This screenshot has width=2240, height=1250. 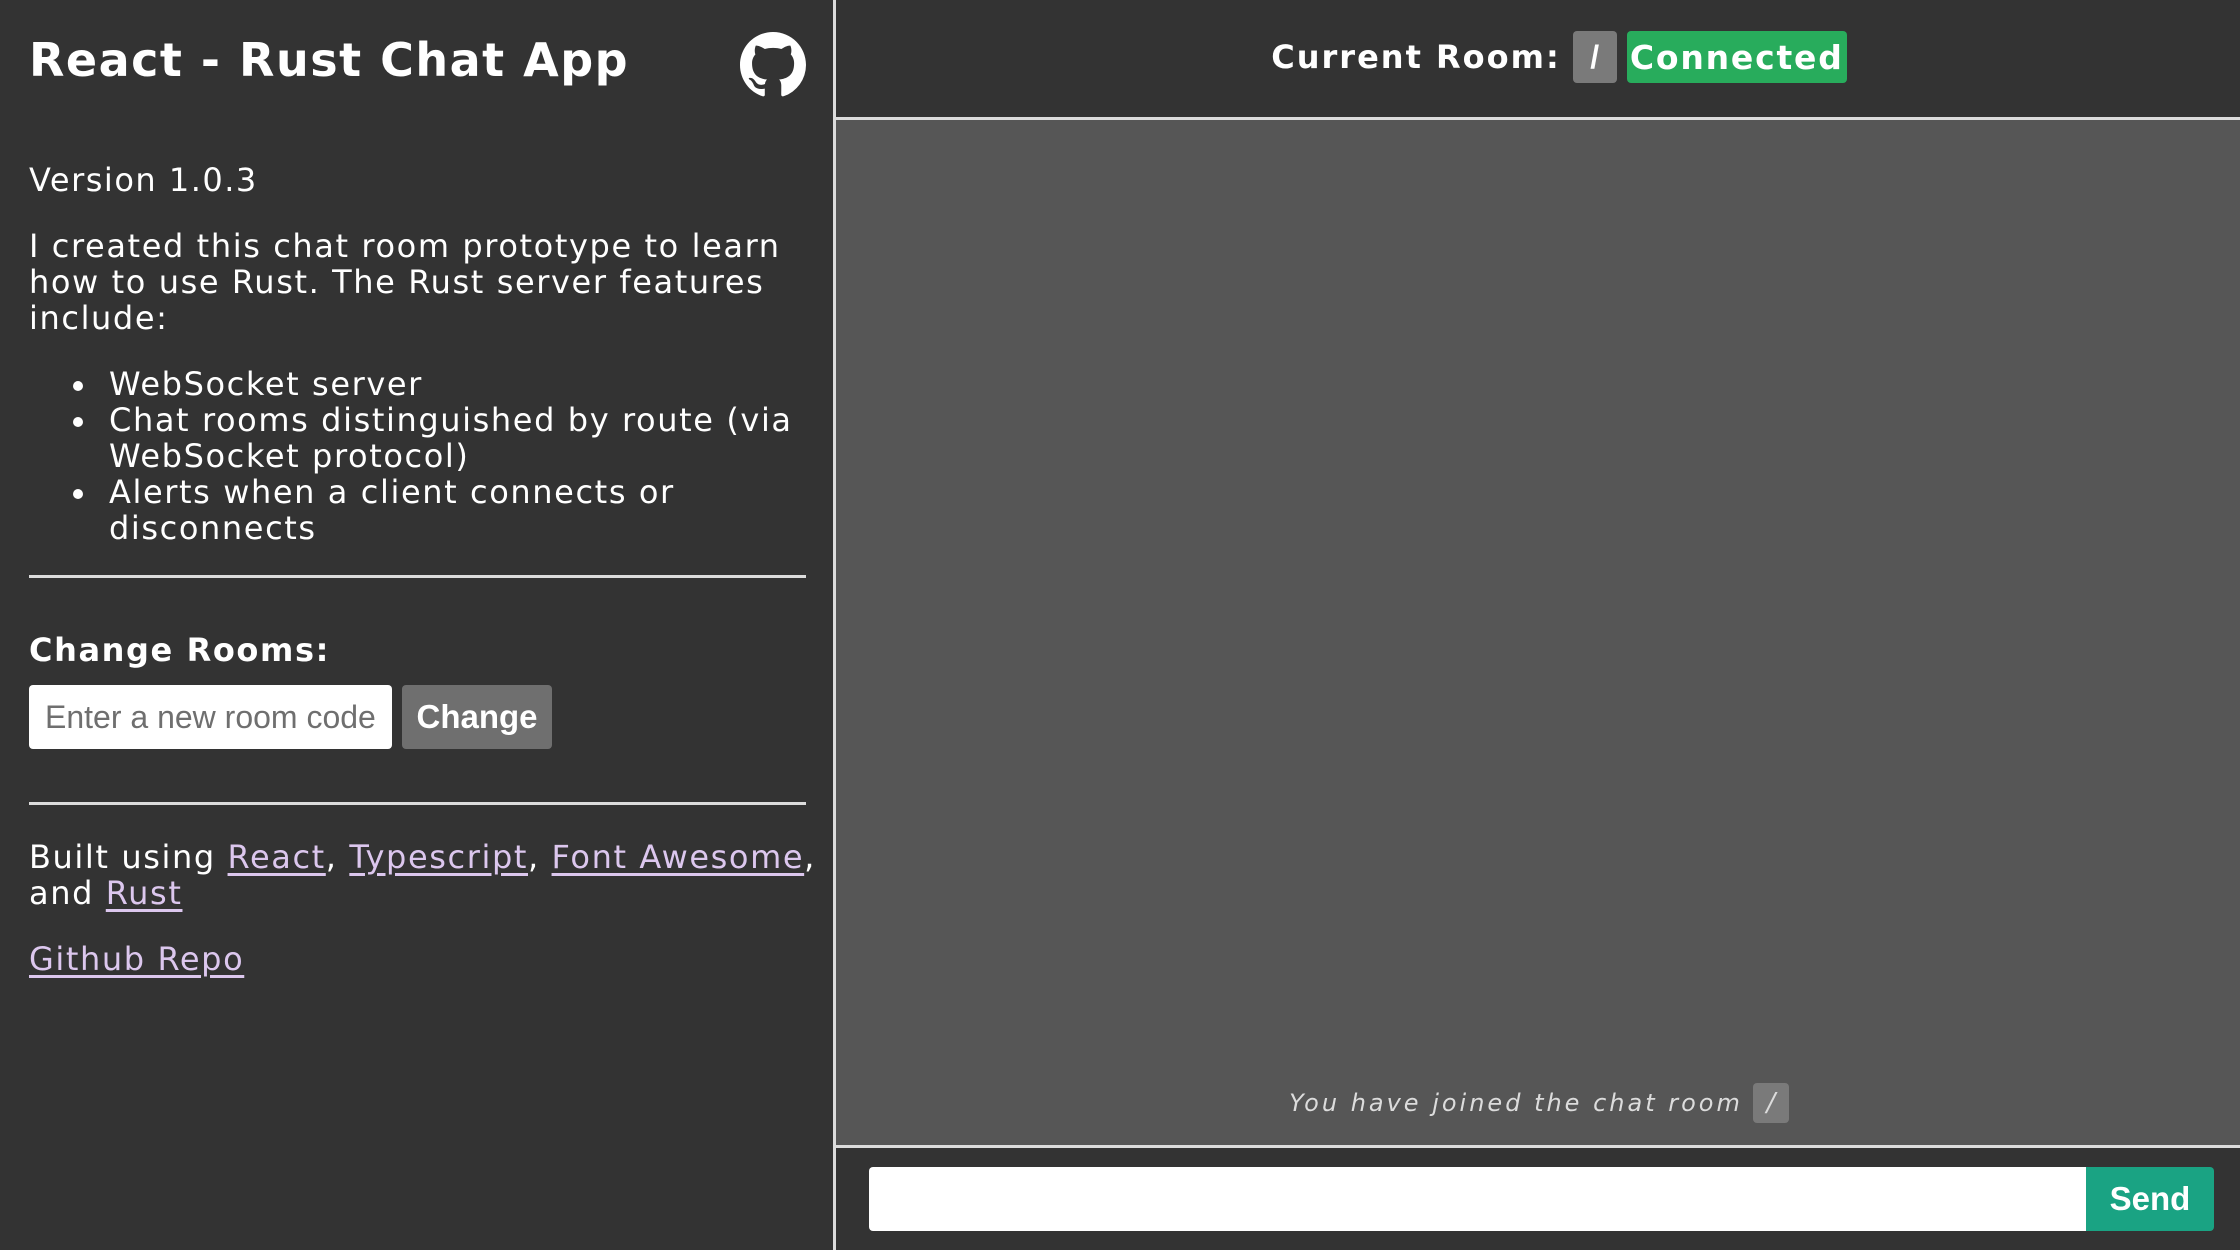 I want to click on sidebar-header: React - Rust Chat App, so click(x=417, y=78).